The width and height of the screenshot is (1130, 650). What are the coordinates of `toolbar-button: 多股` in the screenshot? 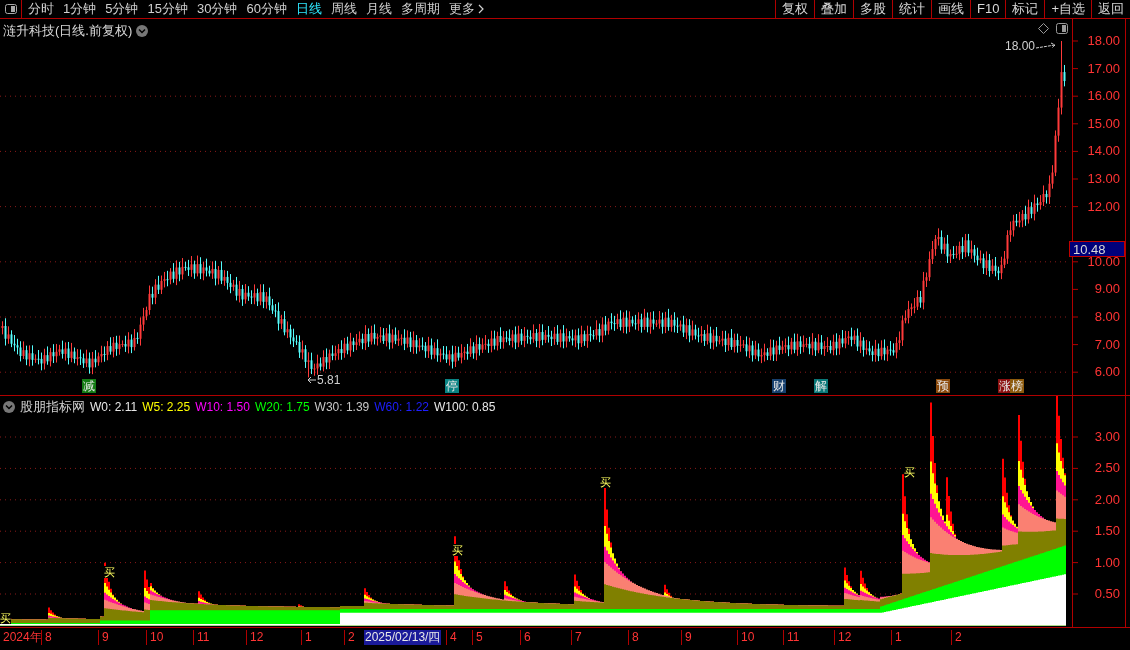 It's located at (872, 9).